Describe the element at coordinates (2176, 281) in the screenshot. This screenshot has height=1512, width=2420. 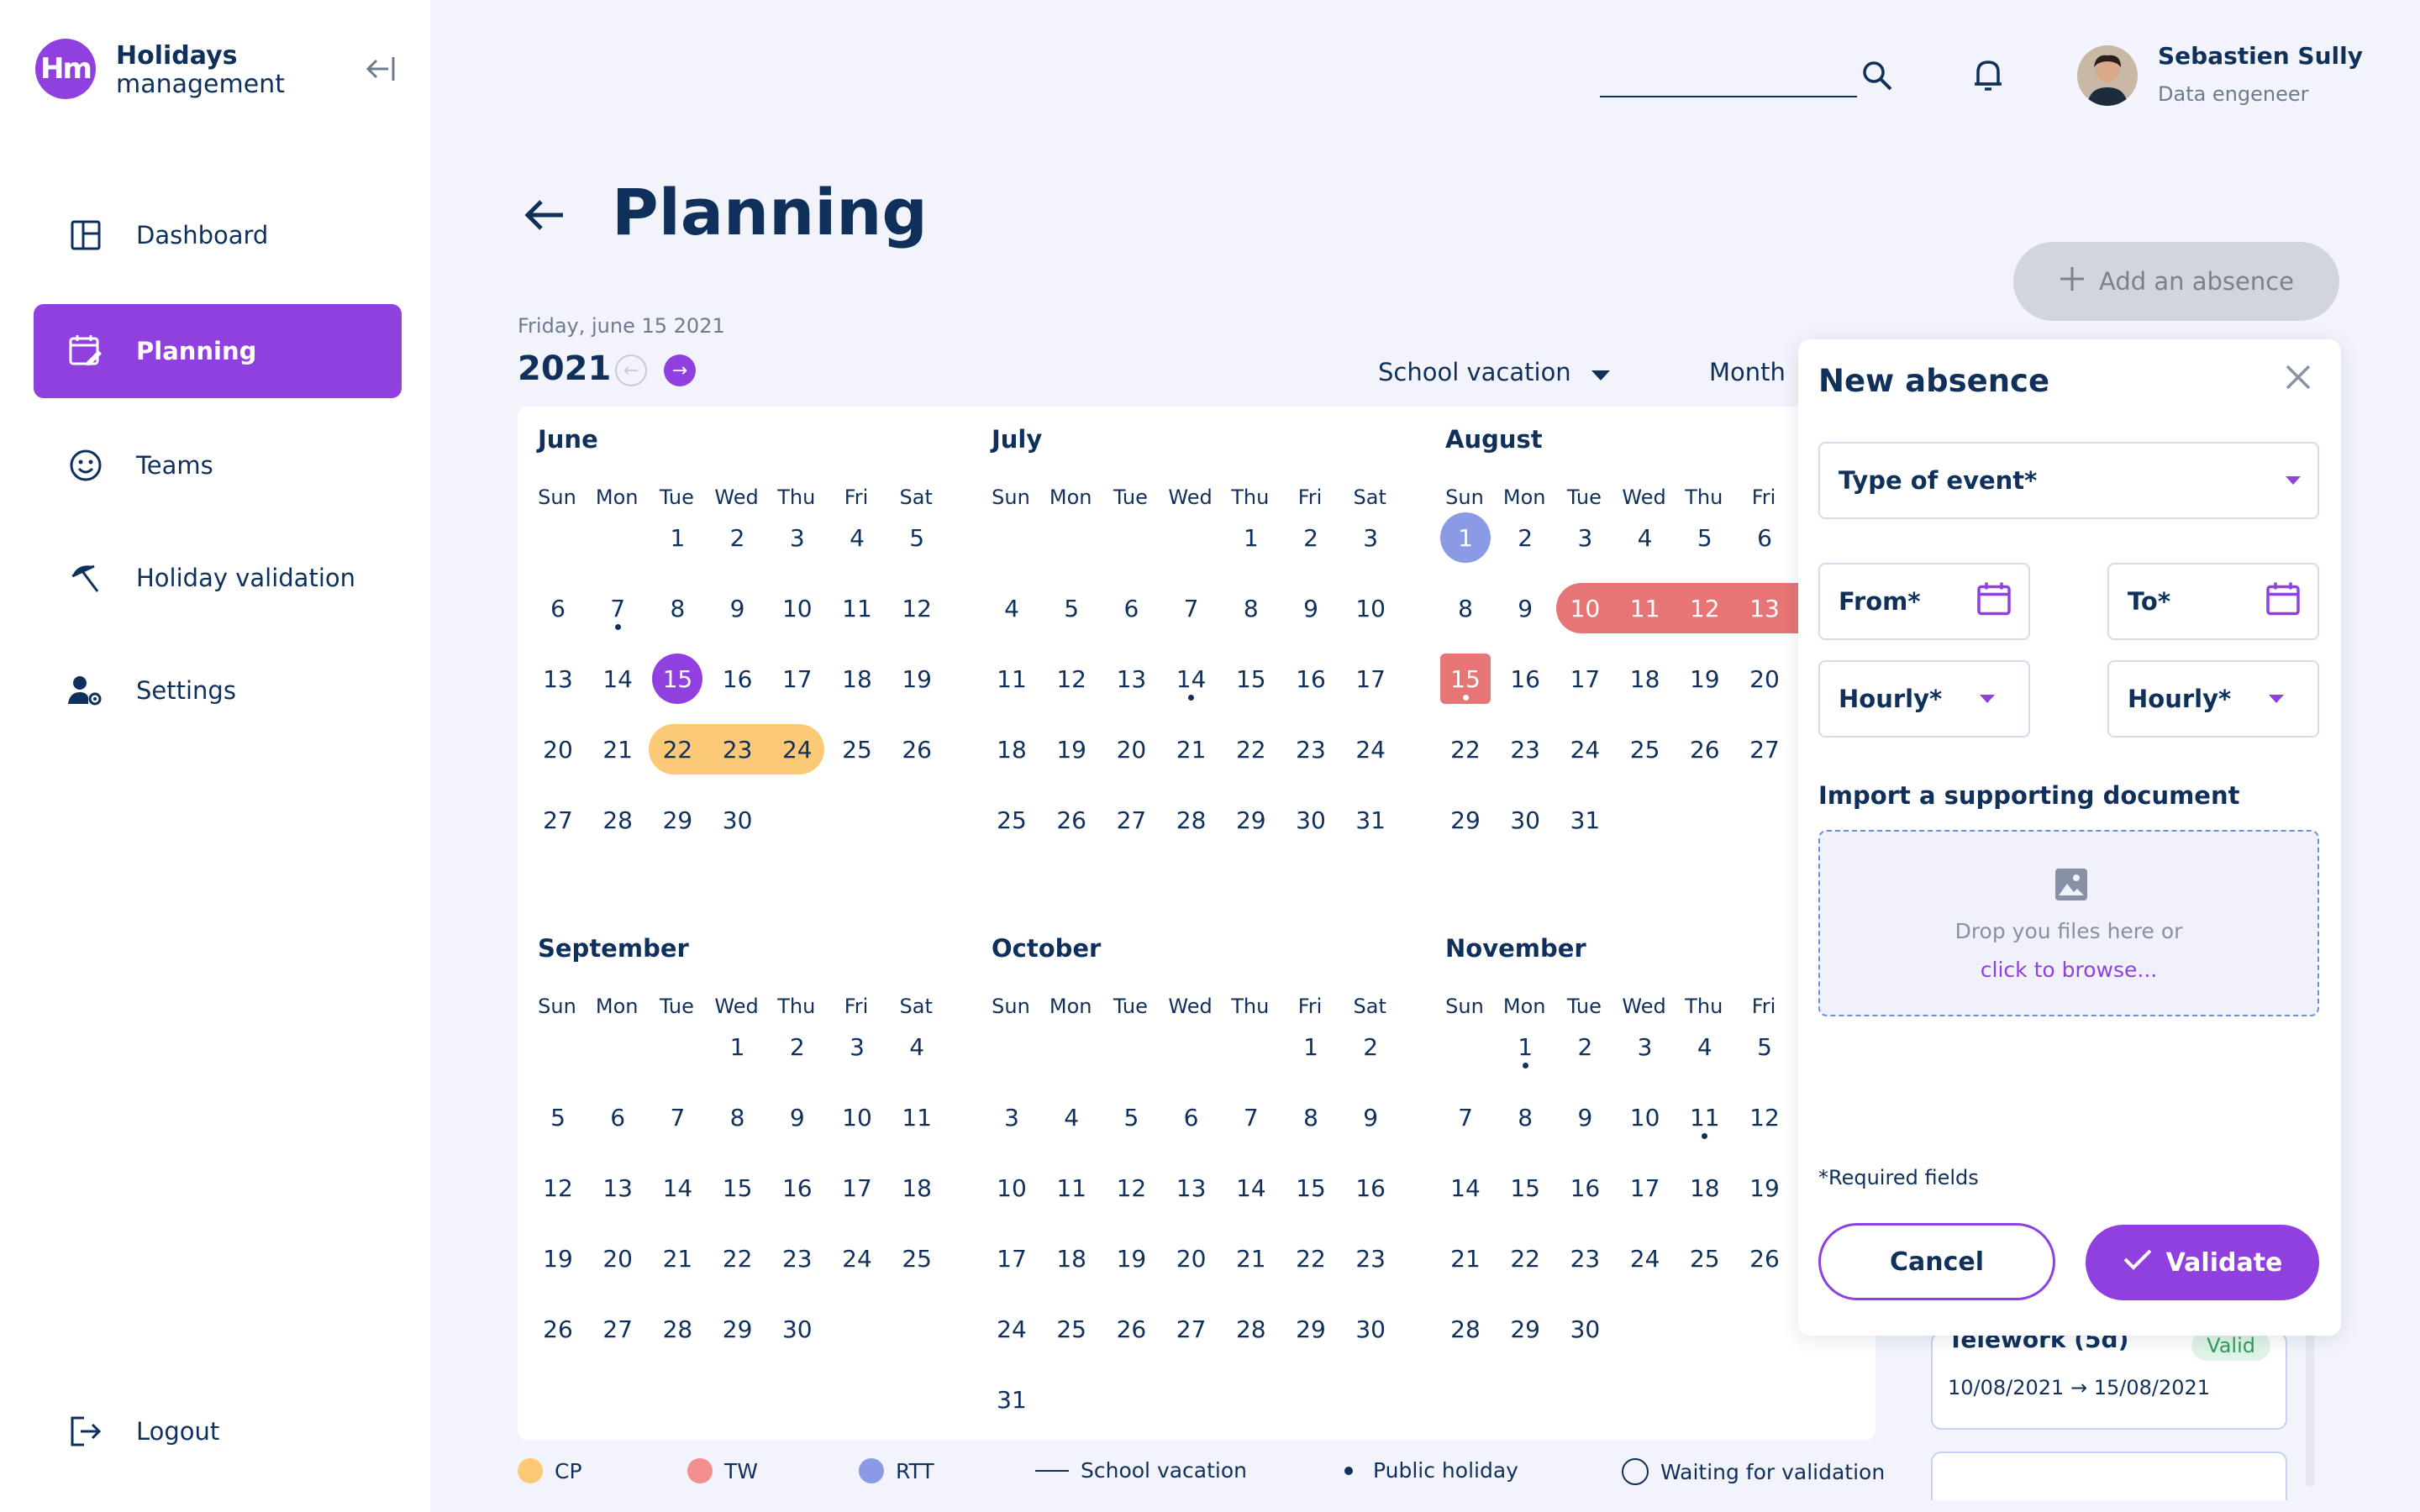
I see `add-absence-button: Add an absence` at that location.